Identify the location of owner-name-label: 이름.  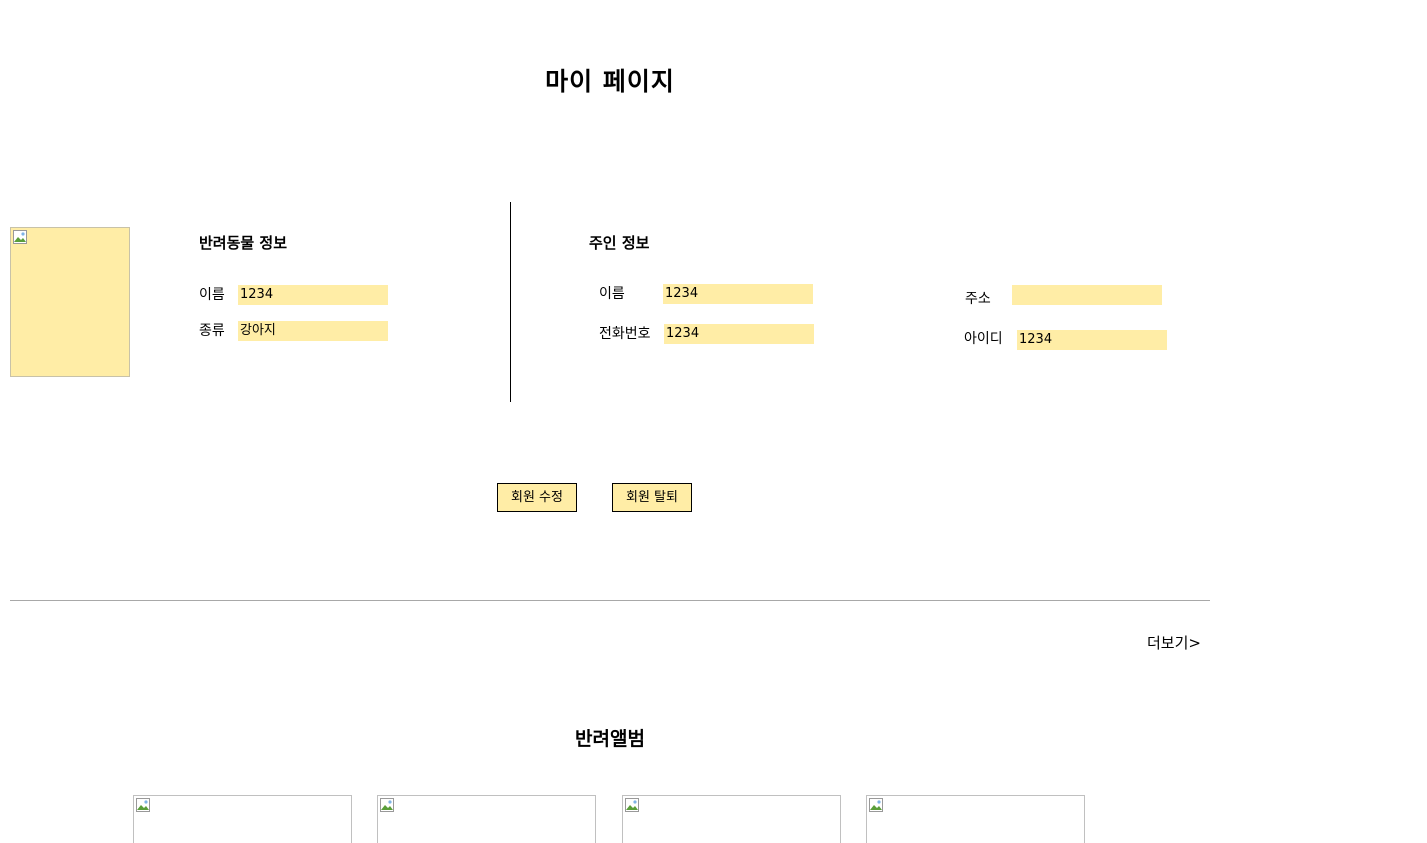
(612, 294).